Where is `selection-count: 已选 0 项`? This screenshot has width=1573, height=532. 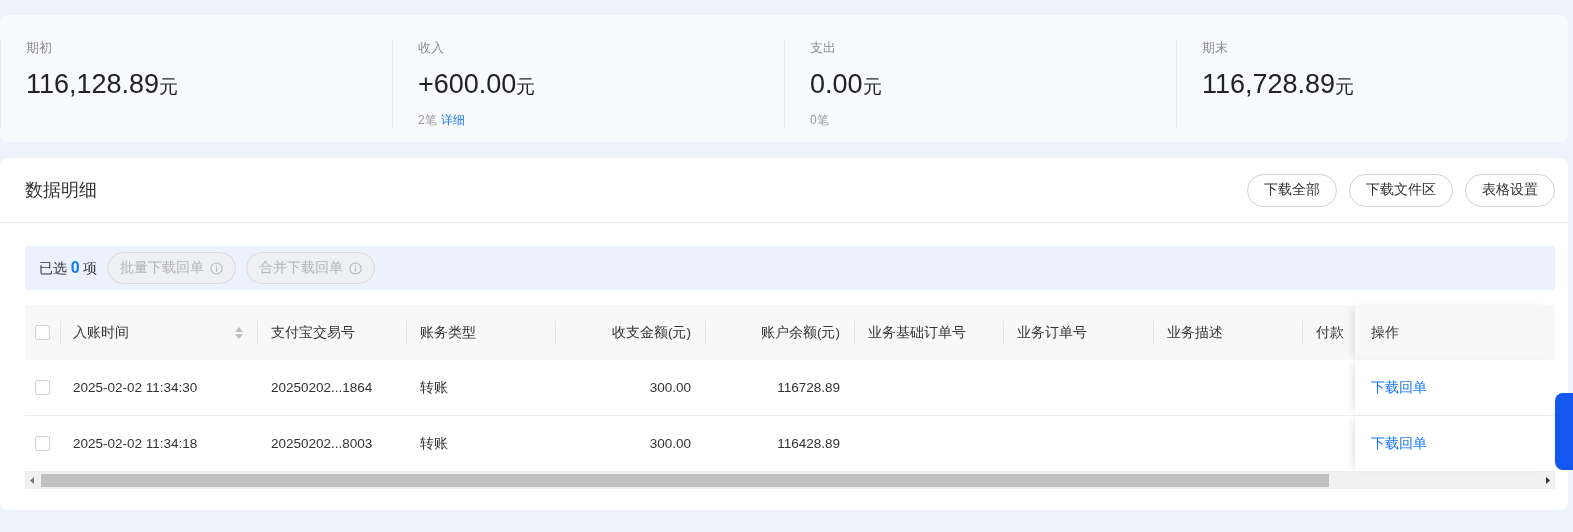 selection-count: 已选 0 项 is located at coordinates (68, 268).